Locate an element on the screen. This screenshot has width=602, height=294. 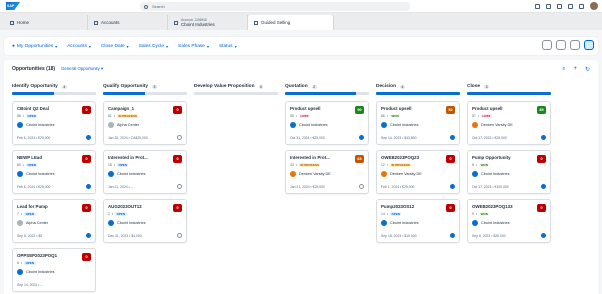
sap-logo: SAP is located at coordinates (13, 6).